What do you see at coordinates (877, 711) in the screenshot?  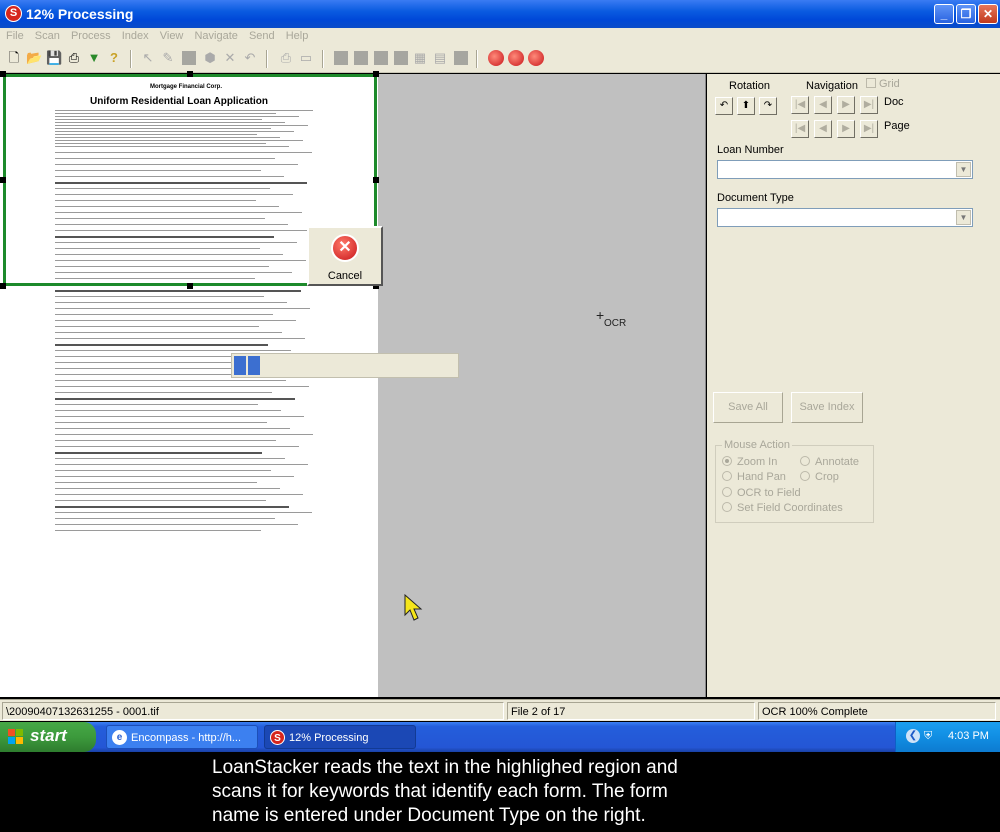 I see `status-ocr: OCR 100% Complete` at bounding box center [877, 711].